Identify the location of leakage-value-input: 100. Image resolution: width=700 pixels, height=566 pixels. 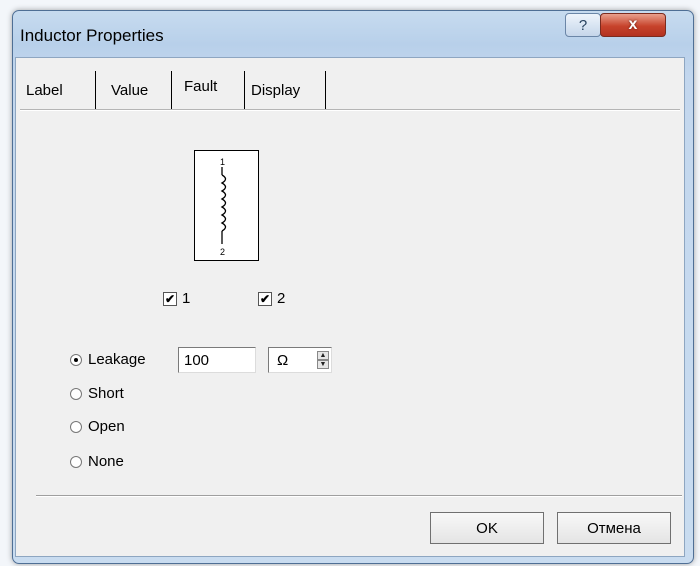
(217, 360).